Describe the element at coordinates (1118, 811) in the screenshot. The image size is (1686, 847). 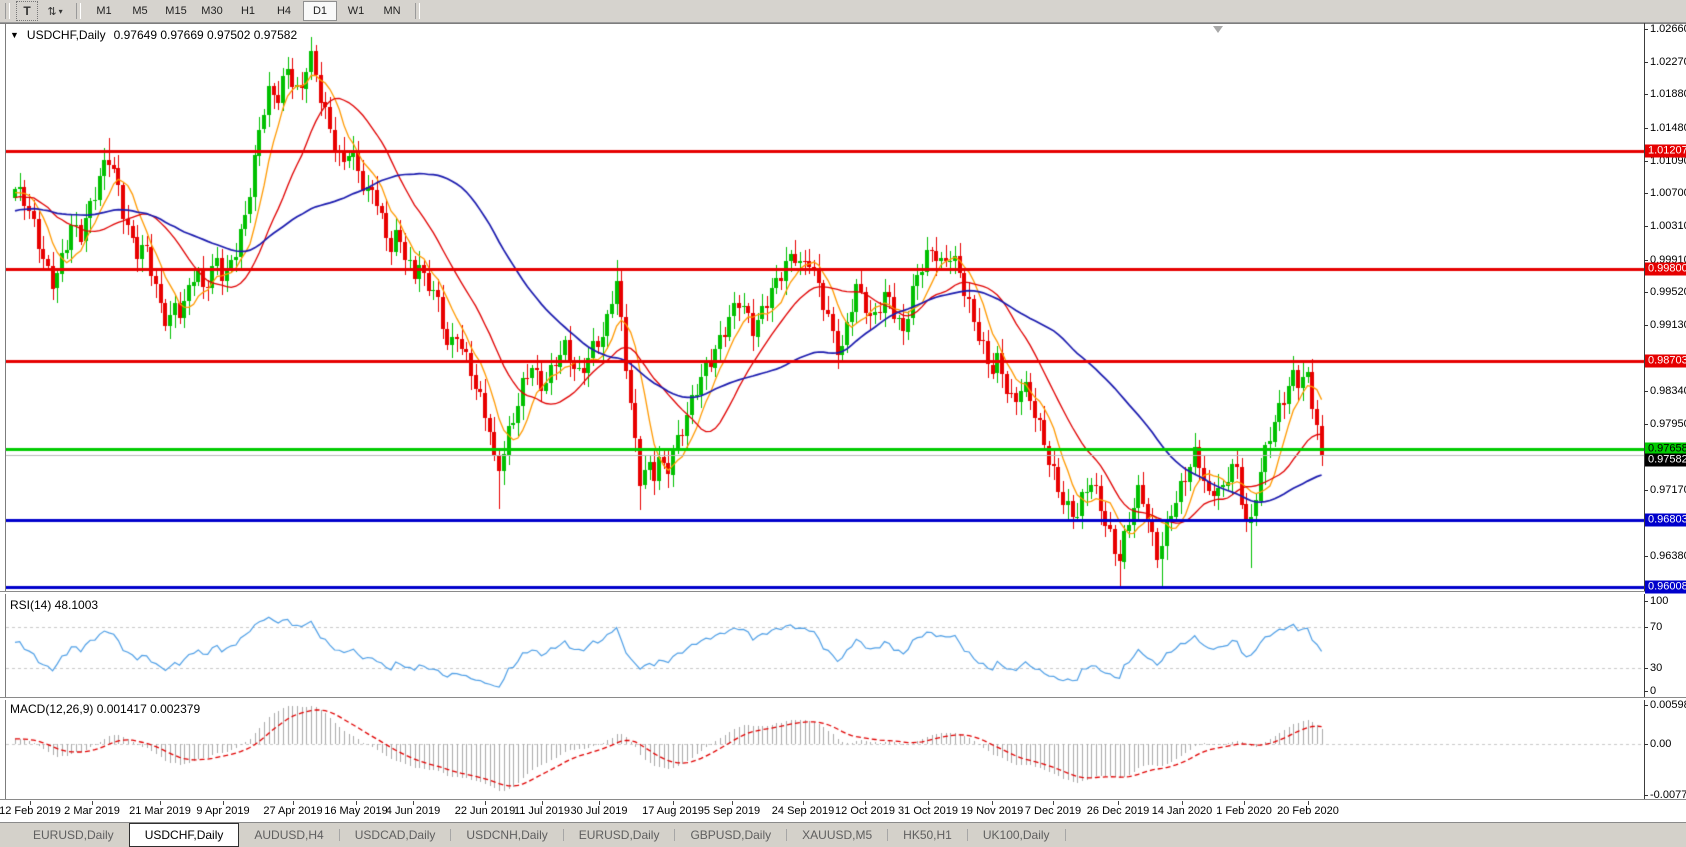
I see `date-tick-label: 26 Dec 2019` at that location.